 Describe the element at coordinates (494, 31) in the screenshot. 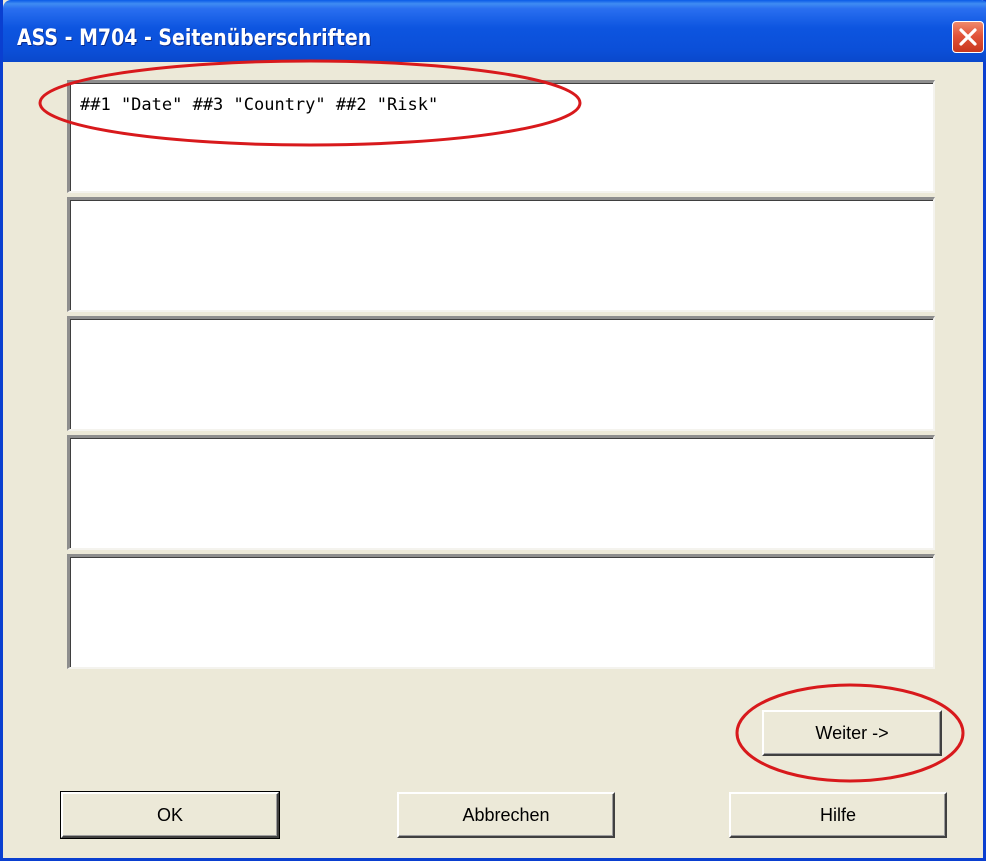

I see `title-bar: ASS - M704 - Seitenüberschriften` at that location.